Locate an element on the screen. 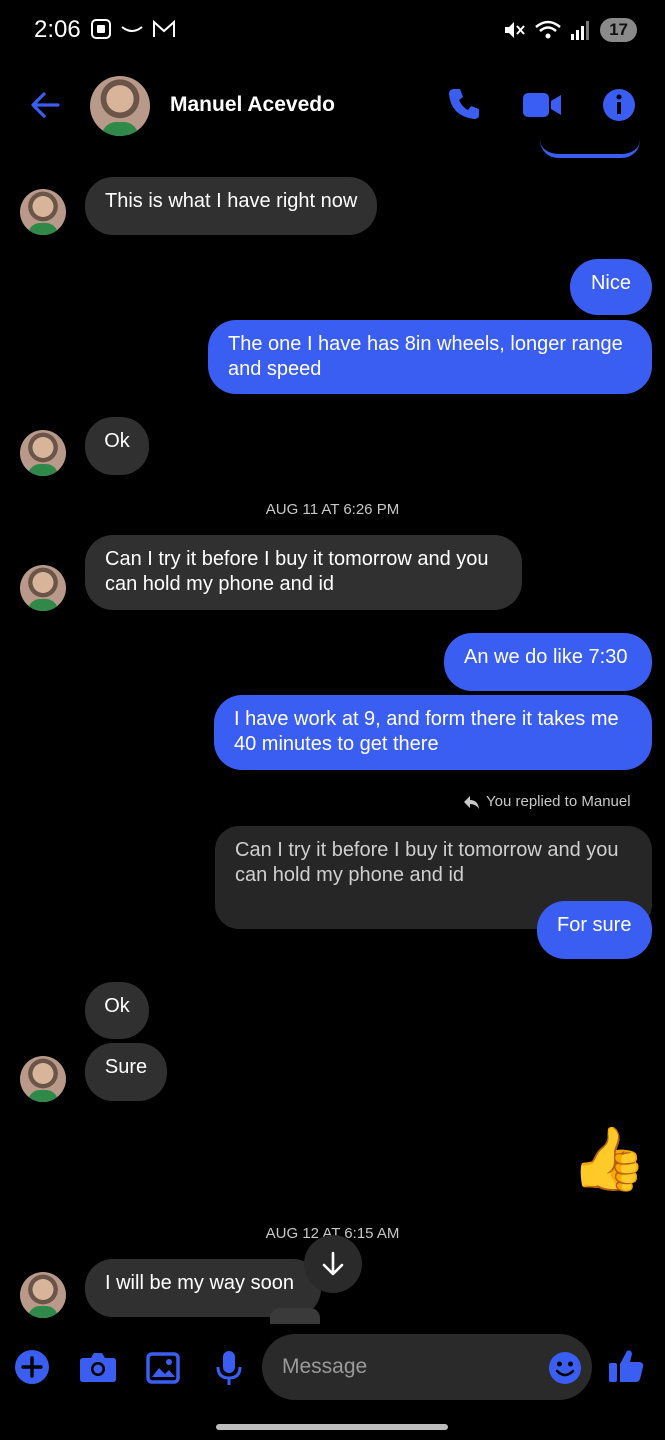  incoming-message: This is what I have right now is located at coordinates (231, 206).